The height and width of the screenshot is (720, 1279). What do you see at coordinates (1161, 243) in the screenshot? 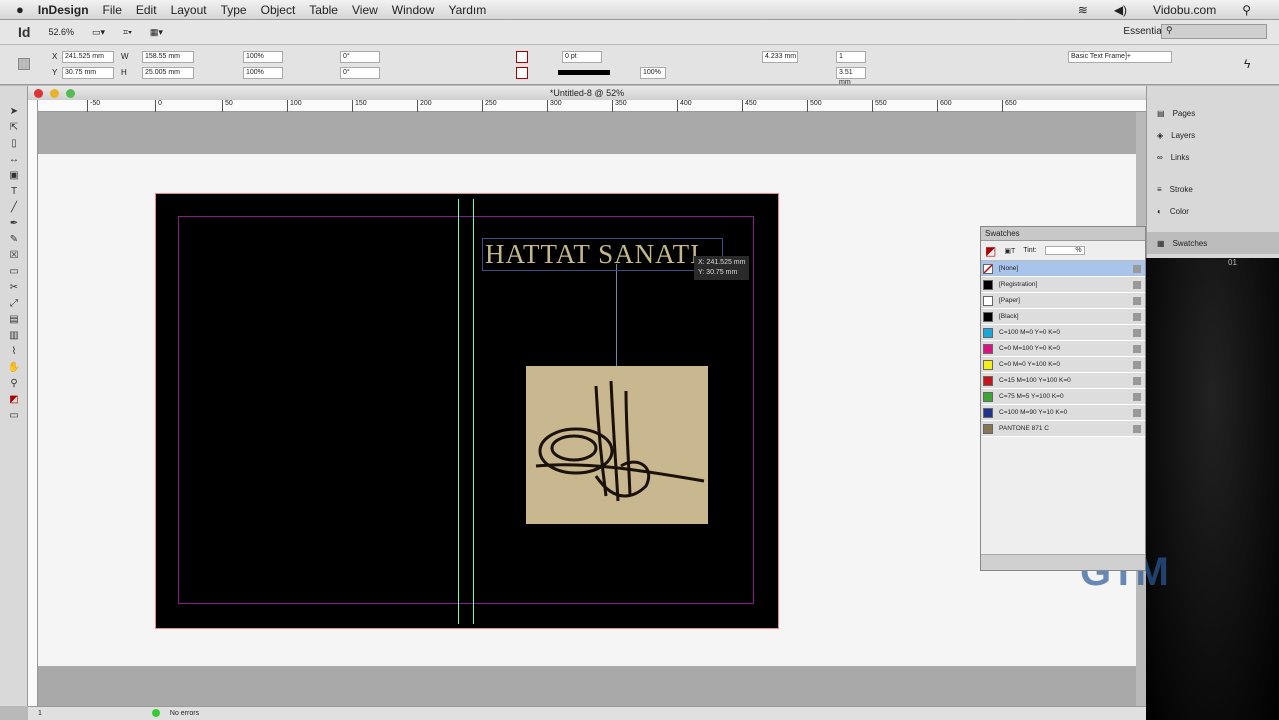
I see `swatches-icon: ▦` at bounding box center [1161, 243].